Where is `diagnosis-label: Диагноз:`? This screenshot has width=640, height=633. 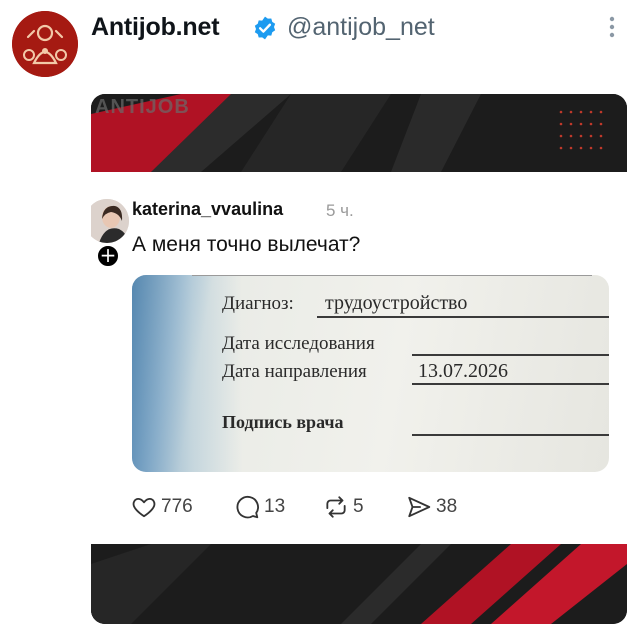 diagnosis-label: Диагноз: is located at coordinates (258, 303).